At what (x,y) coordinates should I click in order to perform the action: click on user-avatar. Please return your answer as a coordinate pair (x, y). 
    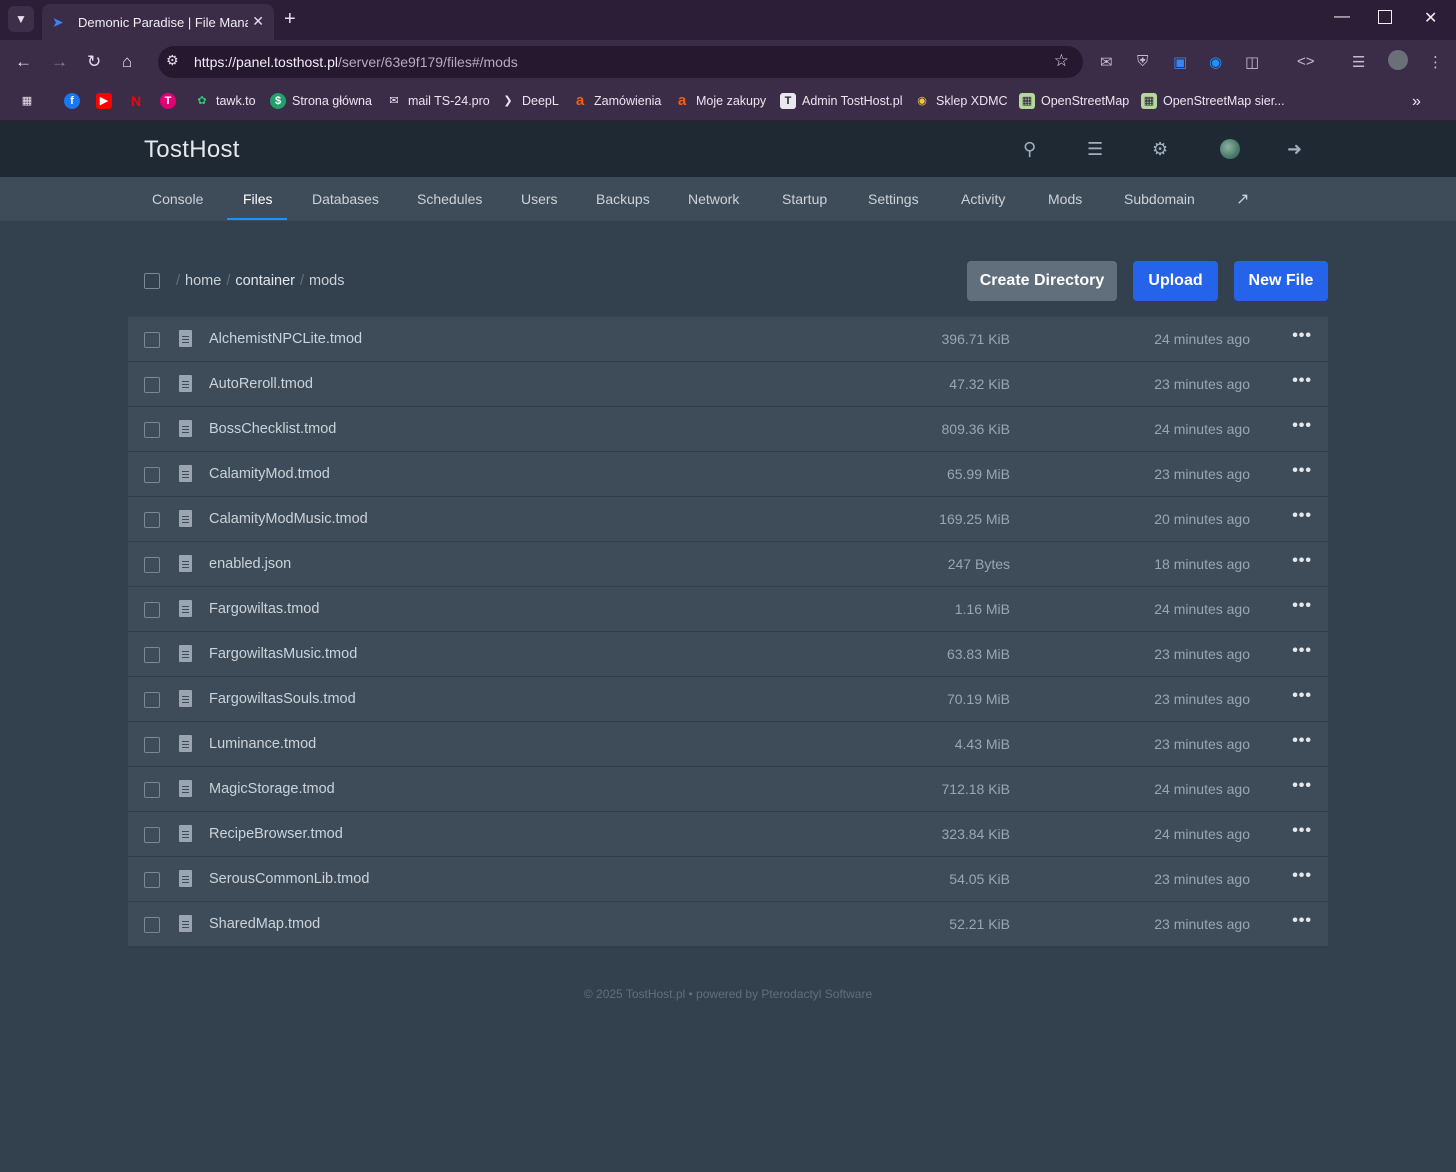
    Looking at the image, I should click on (1230, 149).